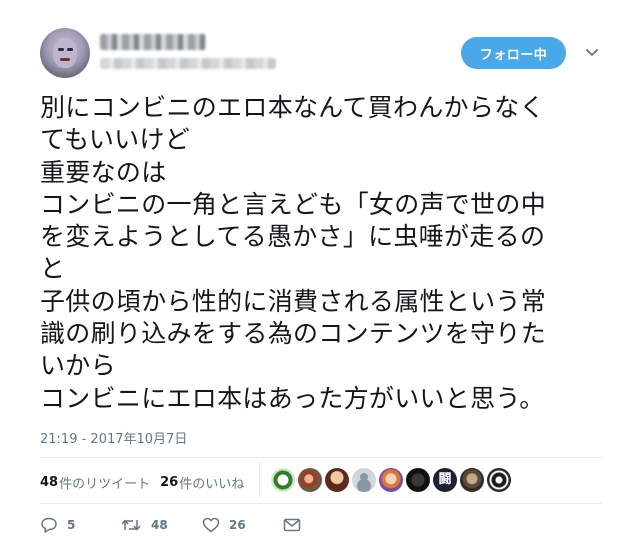 Image resolution: width=640 pixels, height=550 pixels. I want to click on tweet-stats: 48 件のリツイート 26 件のいいね, so click(147, 482).